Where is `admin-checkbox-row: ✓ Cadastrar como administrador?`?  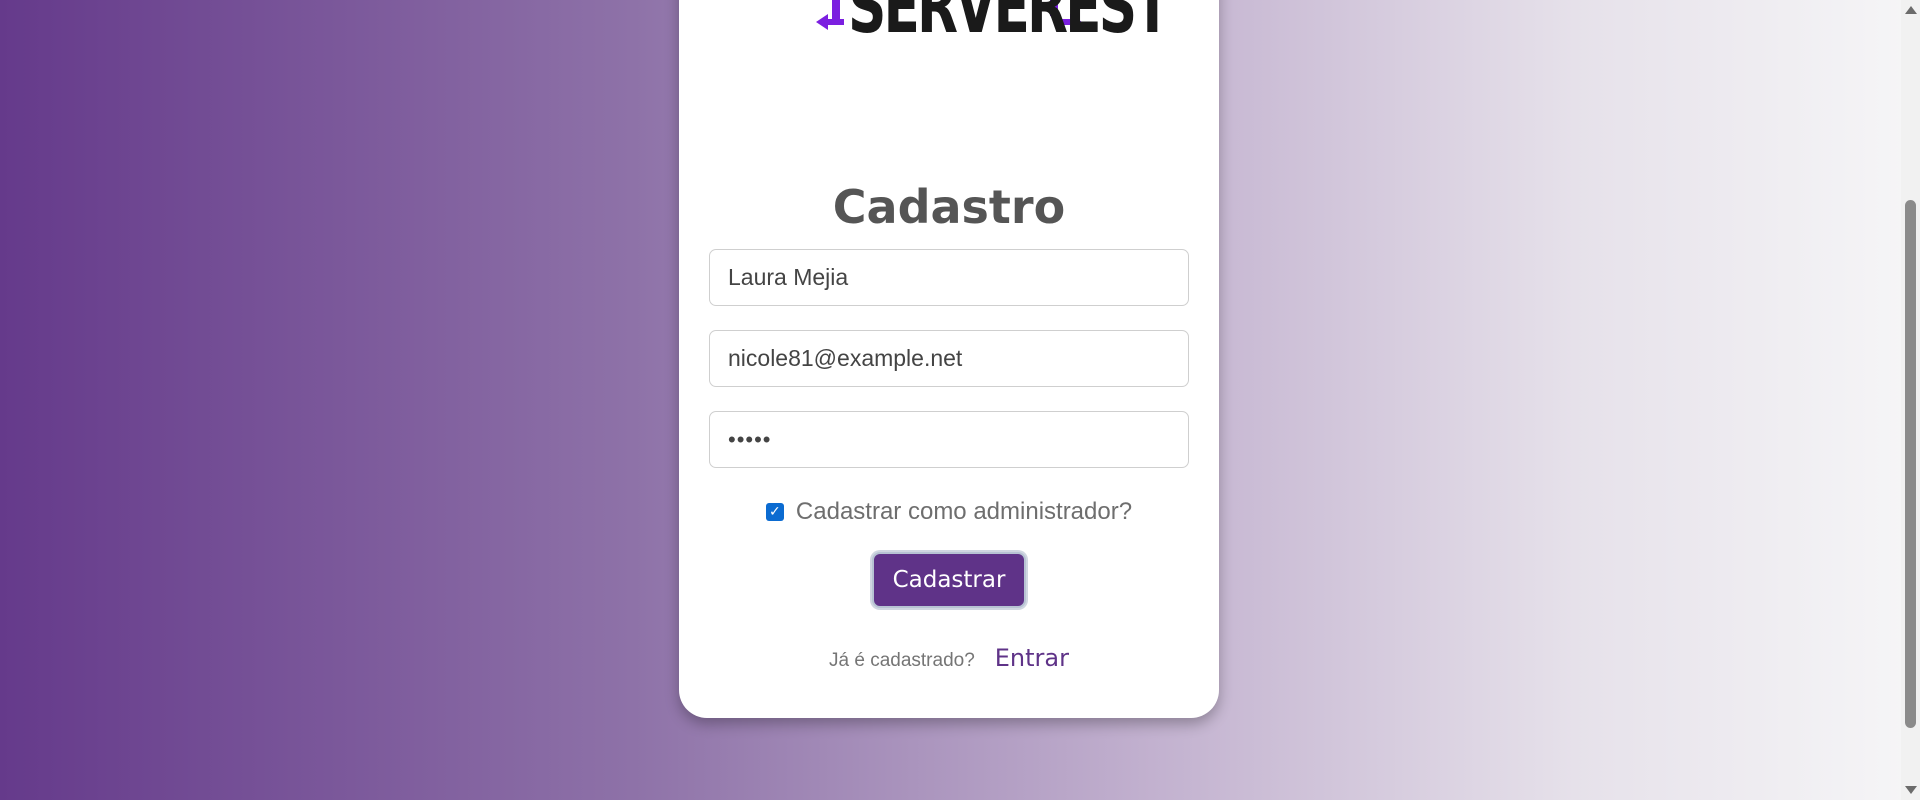
admin-checkbox-row: ✓ Cadastrar como administrador? is located at coordinates (949, 512).